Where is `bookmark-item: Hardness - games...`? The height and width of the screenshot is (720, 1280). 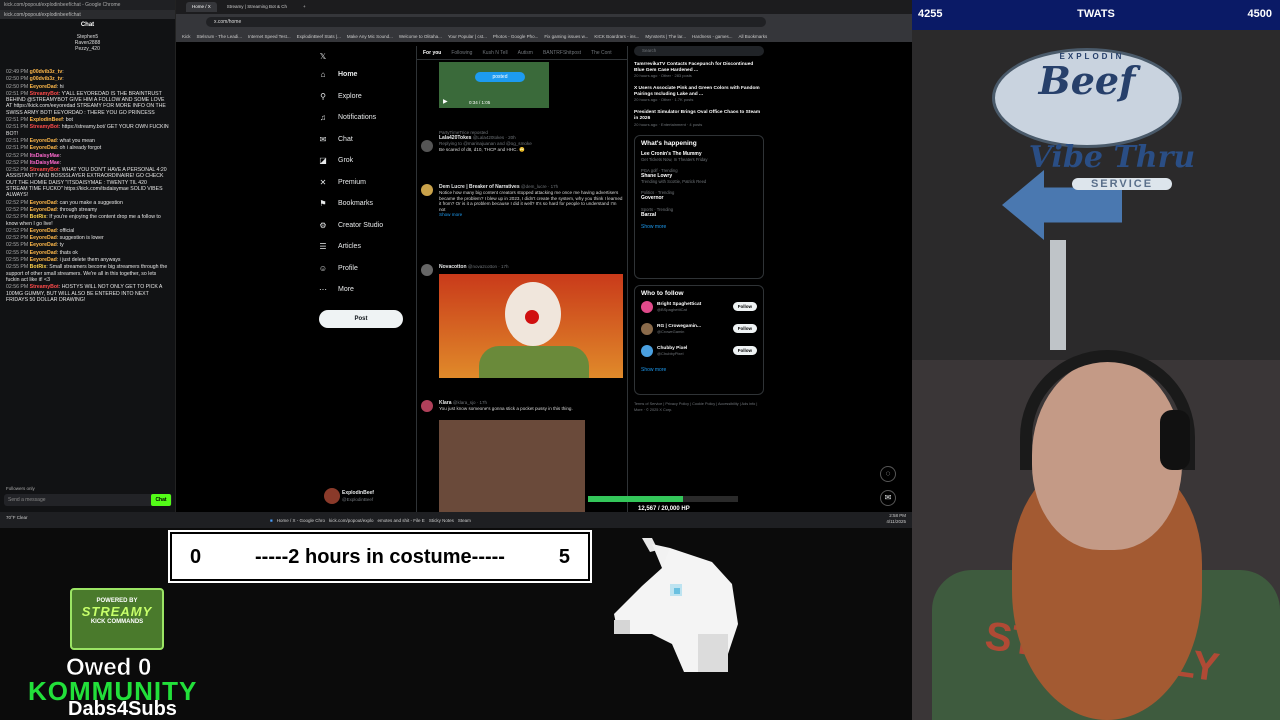
bookmark-item: Hardness - games... is located at coordinates (712, 36).